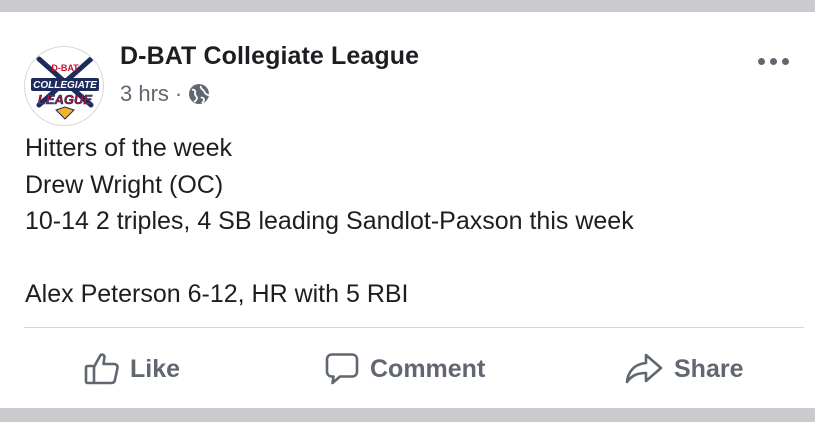 The image size is (815, 446). Describe the element at coordinates (269, 56) in the screenshot. I see `page-name-link: D-BAT Collegiate League` at that location.